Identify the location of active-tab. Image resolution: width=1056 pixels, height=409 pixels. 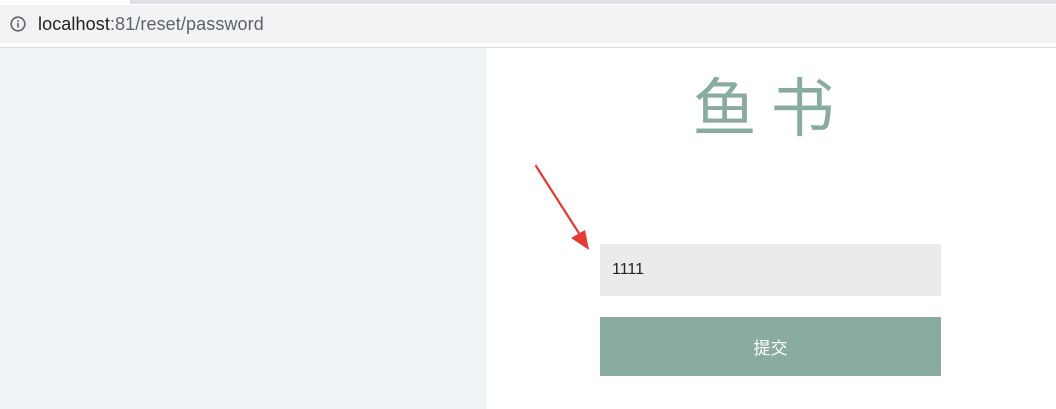
(65, 2).